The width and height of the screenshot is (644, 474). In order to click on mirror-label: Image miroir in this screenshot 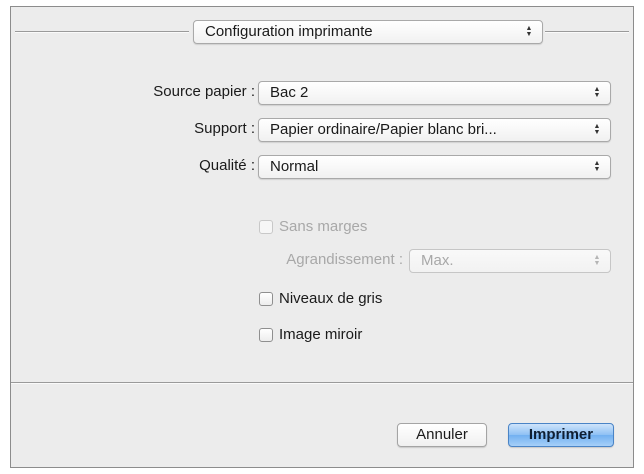, I will do `click(320, 334)`.